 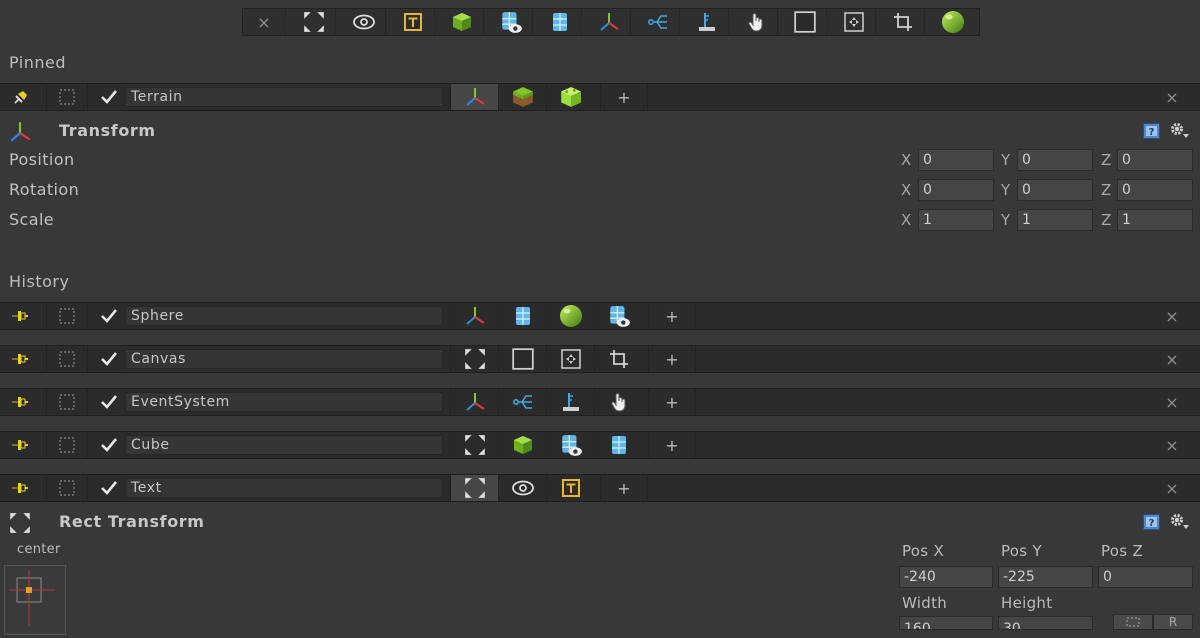 I want to click on toolbar-sphere-button, so click(x=952, y=22).